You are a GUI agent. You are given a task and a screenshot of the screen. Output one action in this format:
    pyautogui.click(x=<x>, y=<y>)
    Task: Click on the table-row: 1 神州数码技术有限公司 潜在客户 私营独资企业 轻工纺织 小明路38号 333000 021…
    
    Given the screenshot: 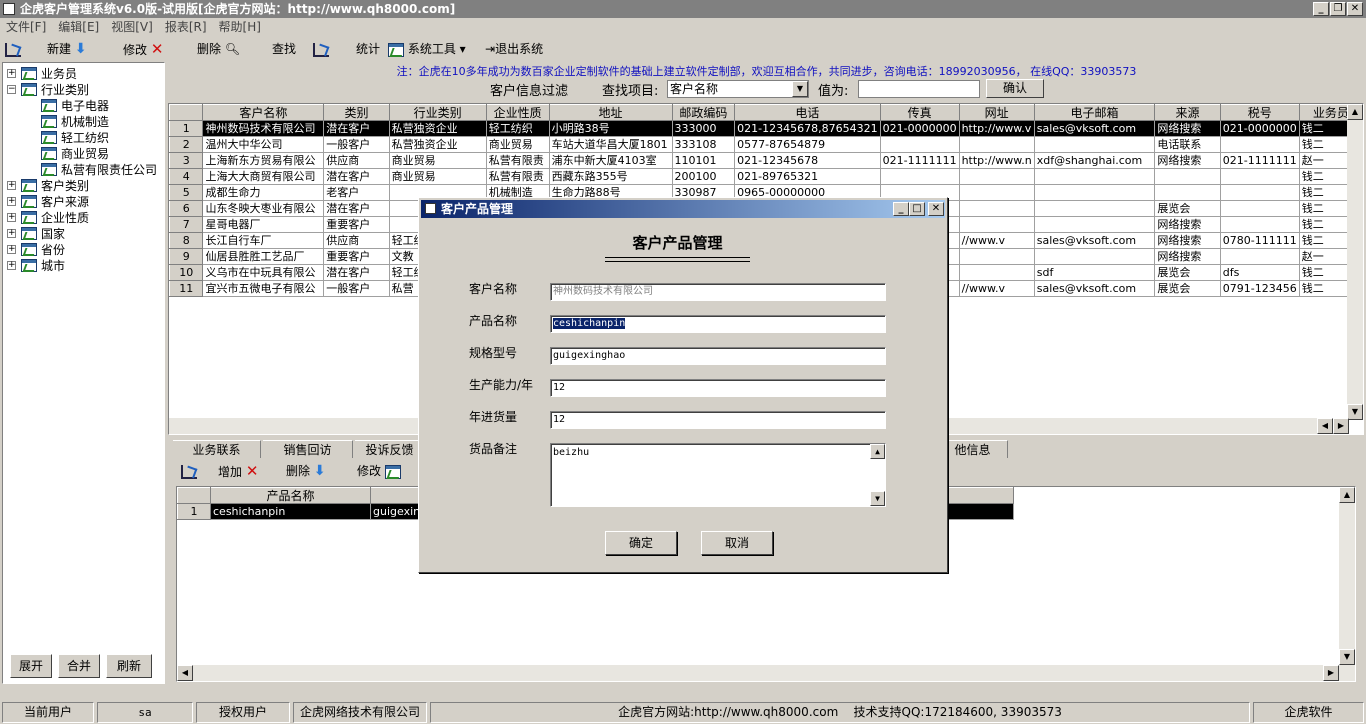 What is the action you would take?
    pyautogui.click(x=766, y=128)
    